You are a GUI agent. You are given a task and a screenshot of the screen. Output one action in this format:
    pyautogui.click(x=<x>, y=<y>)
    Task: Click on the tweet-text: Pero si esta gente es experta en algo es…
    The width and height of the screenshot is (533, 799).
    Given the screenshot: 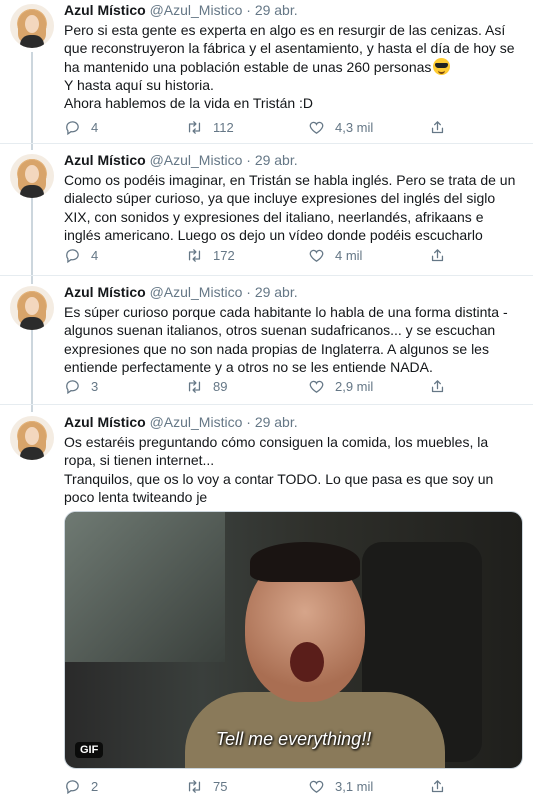 What is the action you would take?
    pyautogui.click(x=295, y=66)
    